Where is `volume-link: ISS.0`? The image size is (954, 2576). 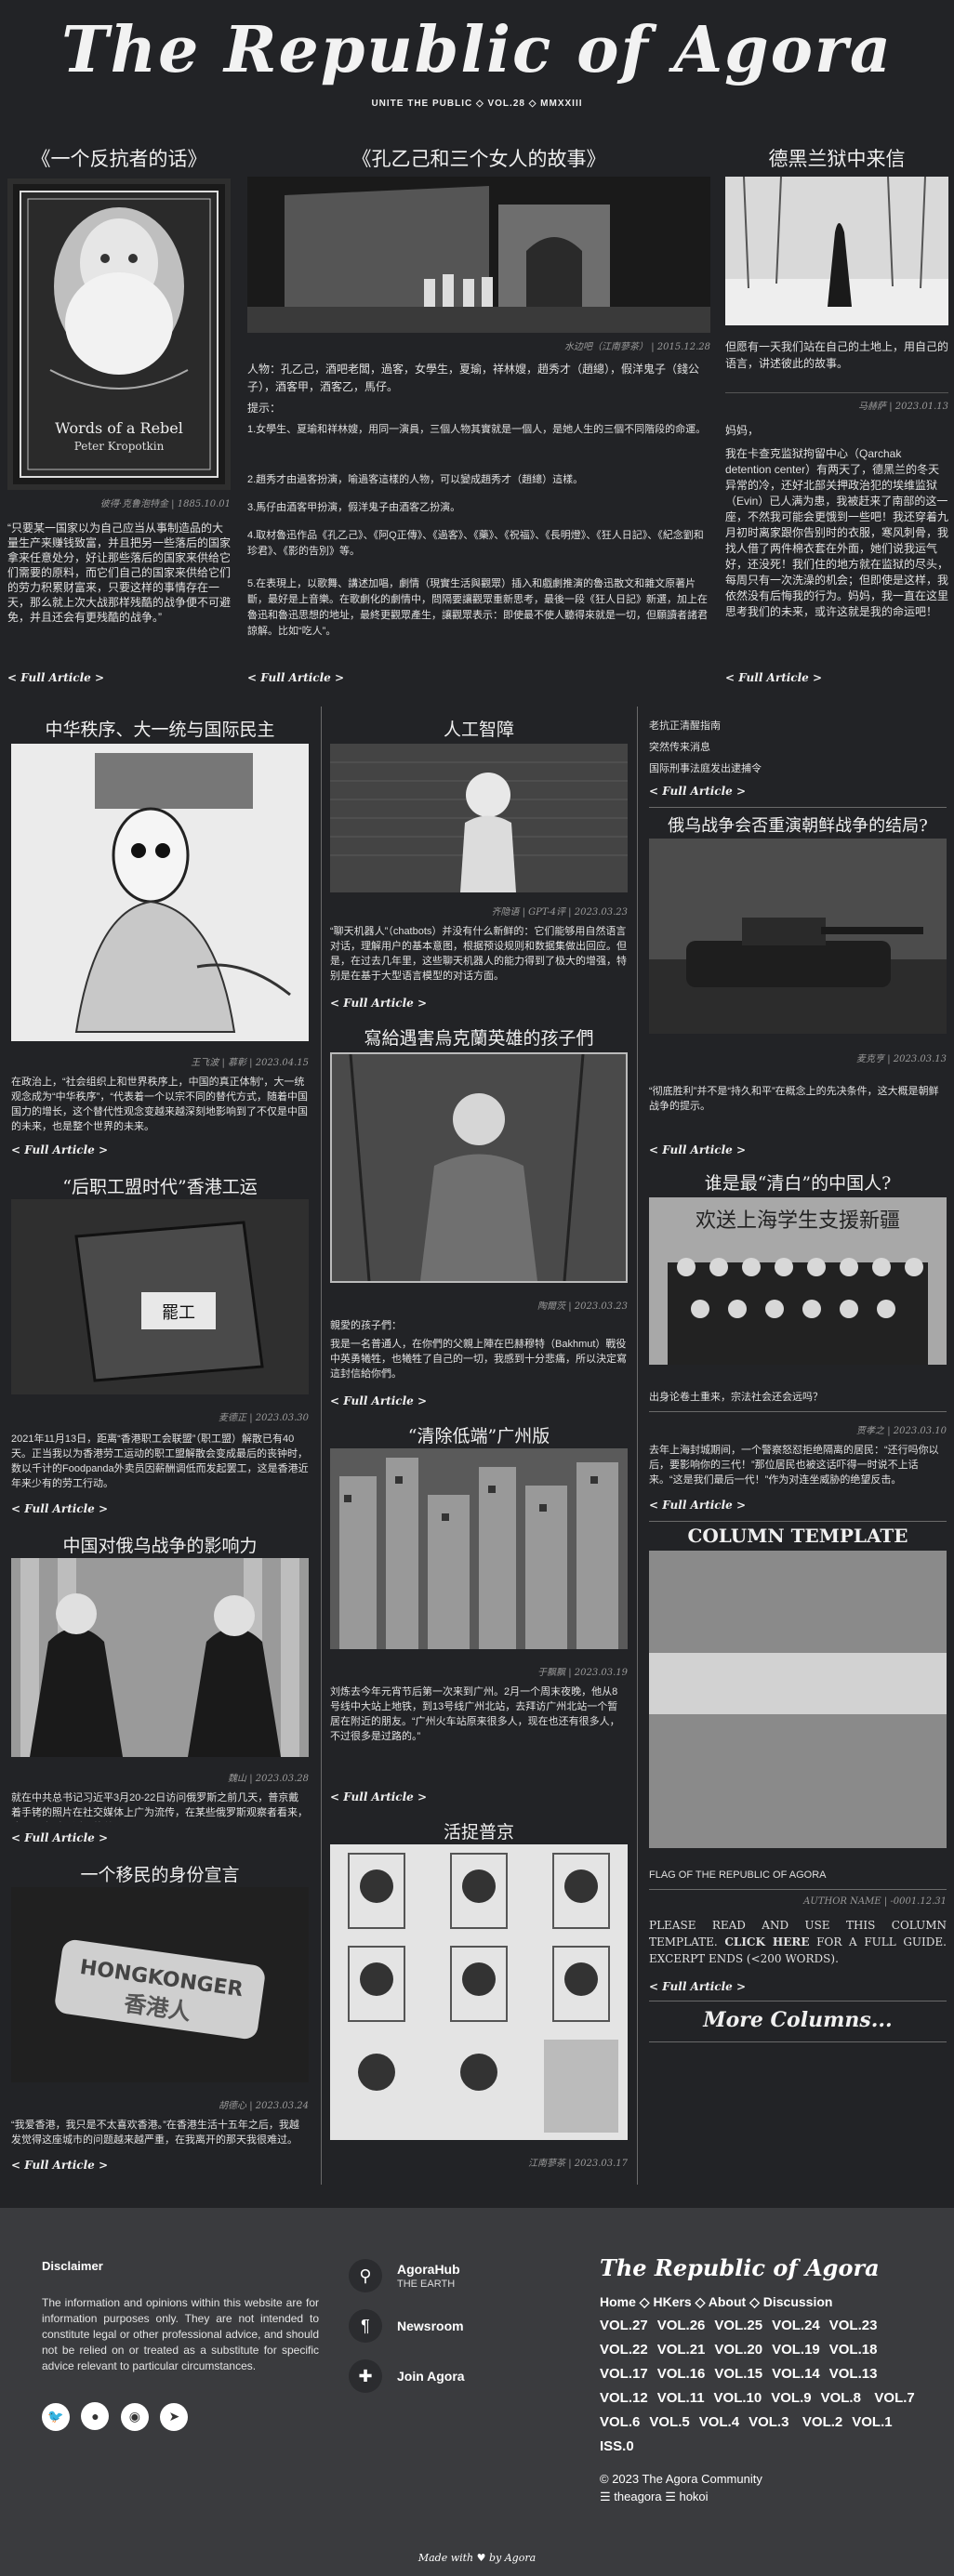 volume-link: ISS.0 is located at coordinates (617, 2447).